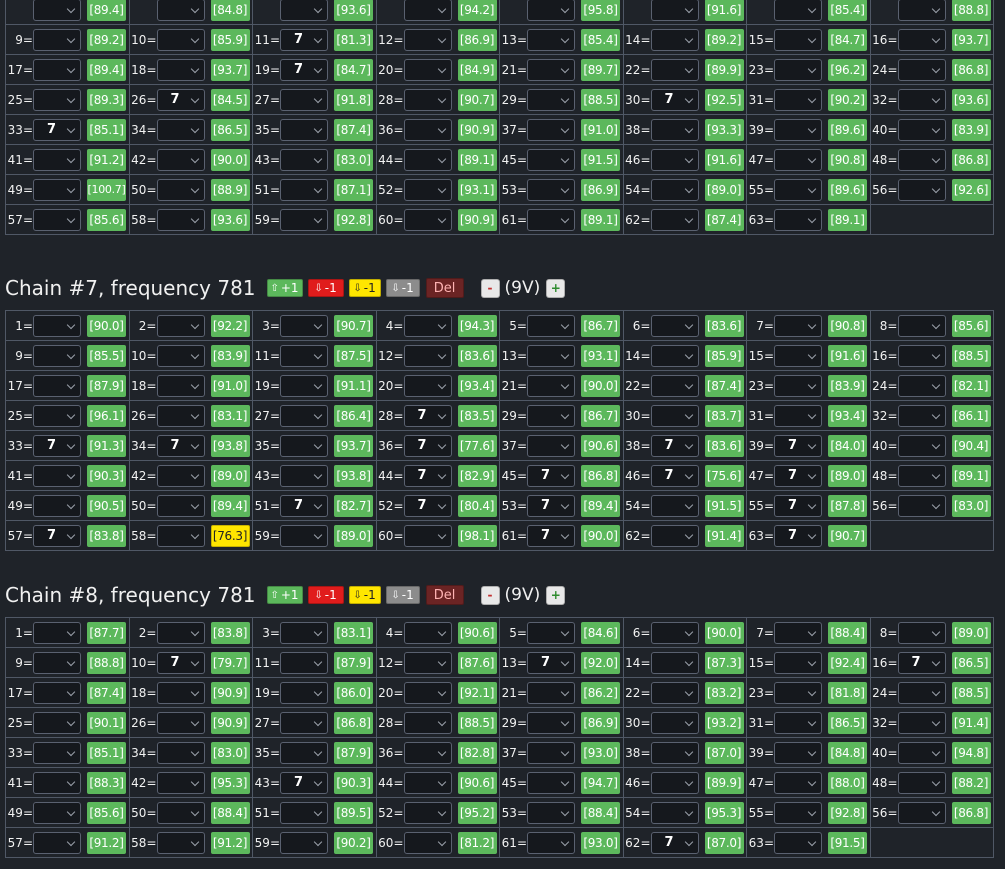  What do you see at coordinates (402, 595) in the screenshot?
I see `decrease-gray-button: ⇩ -1` at bounding box center [402, 595].